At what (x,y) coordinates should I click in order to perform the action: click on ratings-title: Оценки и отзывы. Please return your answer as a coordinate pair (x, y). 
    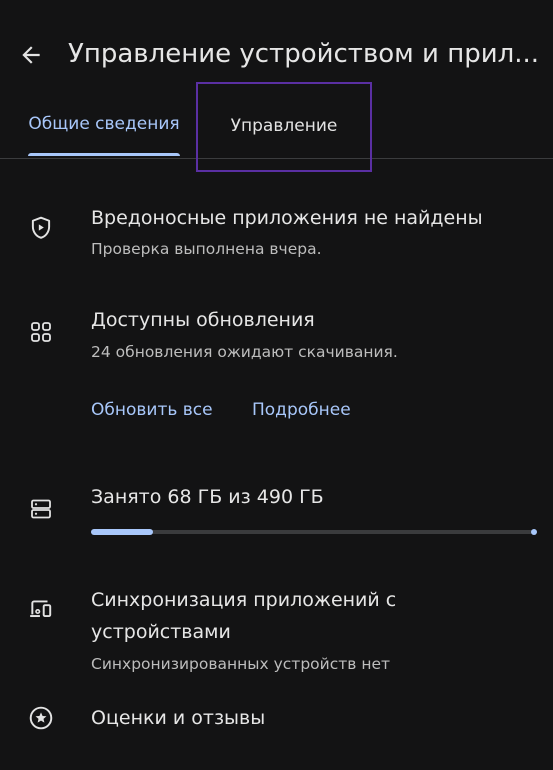
    Looking at the image, I should click on (178, 718).